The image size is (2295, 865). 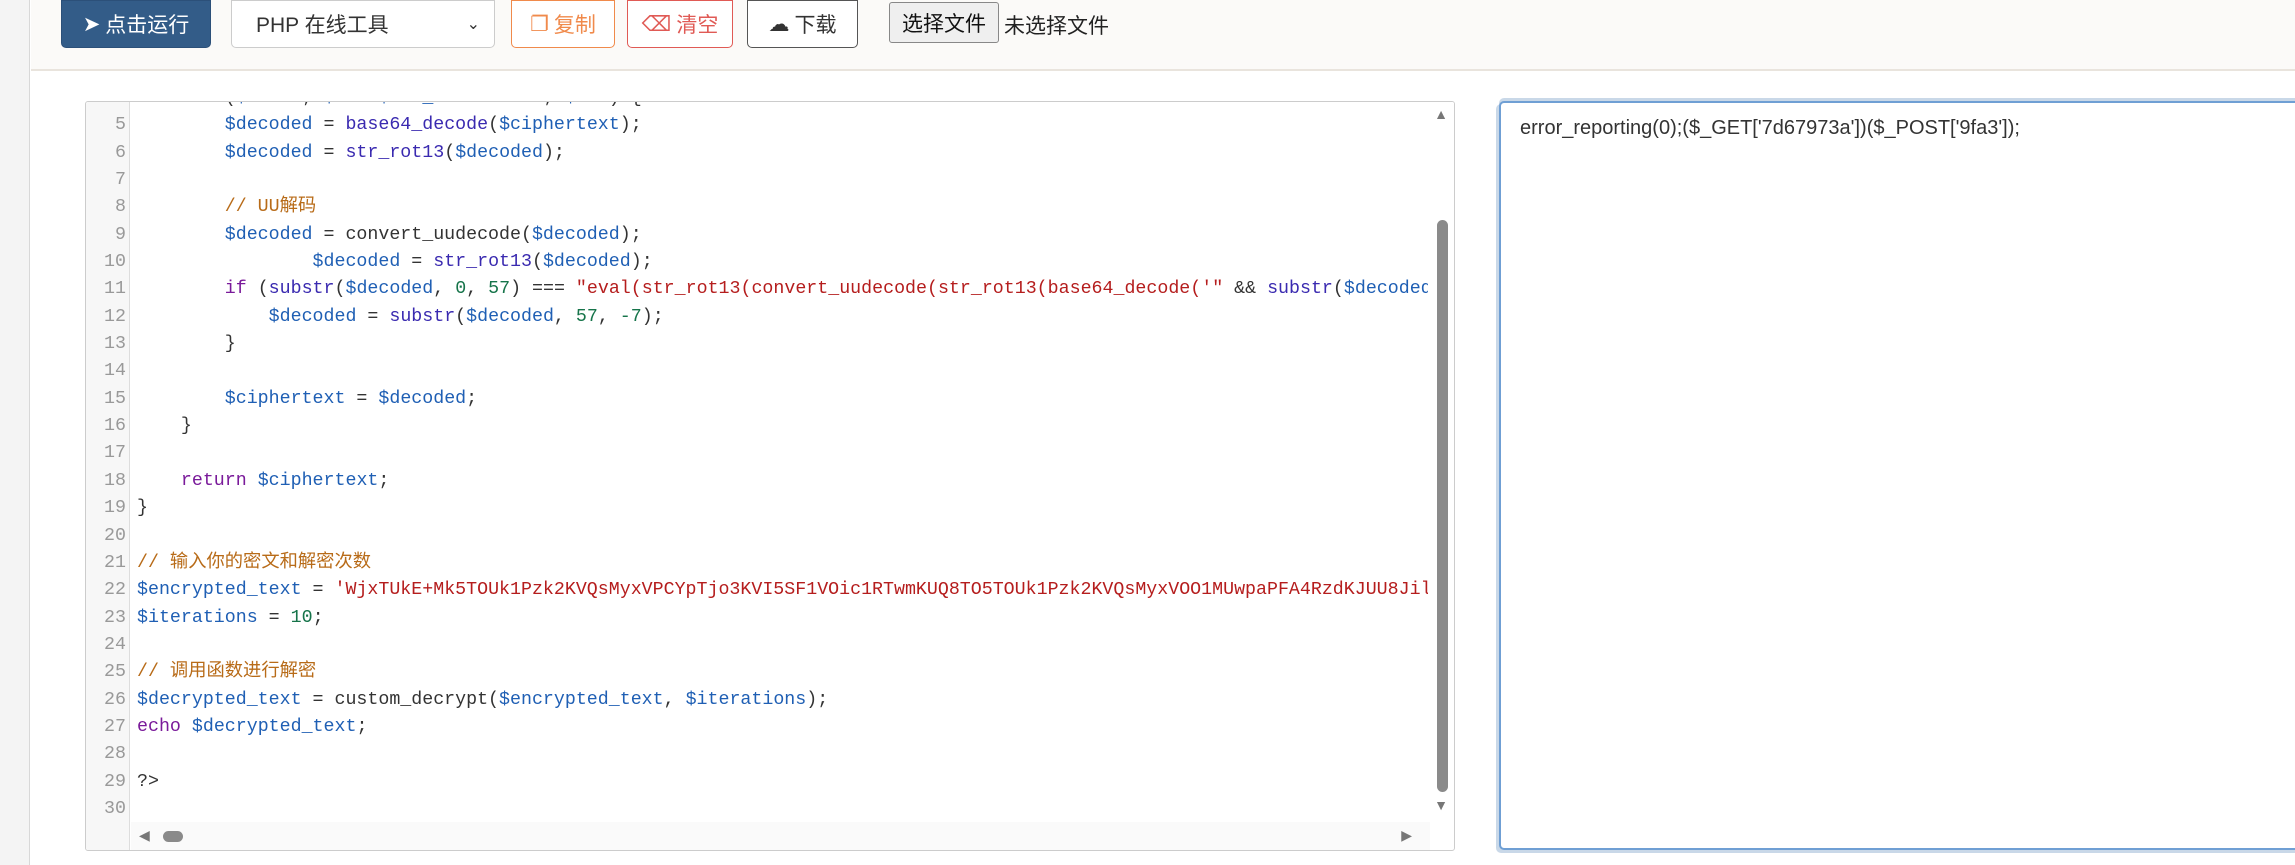 I want to click on vertical-scrollbar: ▲ ▼, so click(x=1441, y=462).